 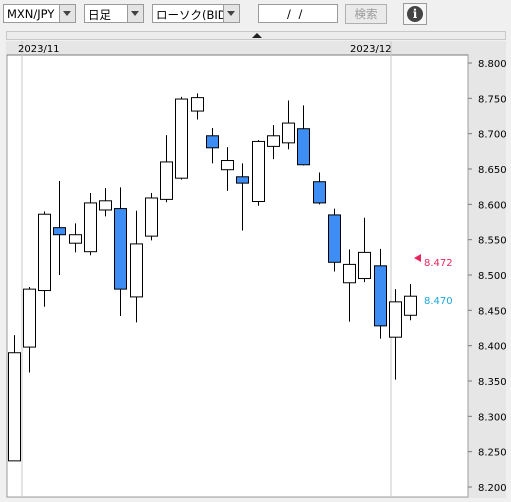 What do you see at coordinates (492, 453) in the screenshot?
I see `y-tick-label: 8.250` at bounding box center [492, 453].